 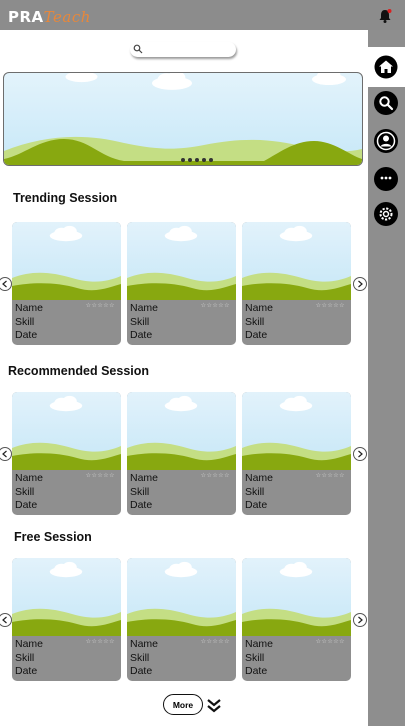 What do you see at coordinates (386, 67) in the screenshot?
I see `home-icon` at bounding box center [386, 67].